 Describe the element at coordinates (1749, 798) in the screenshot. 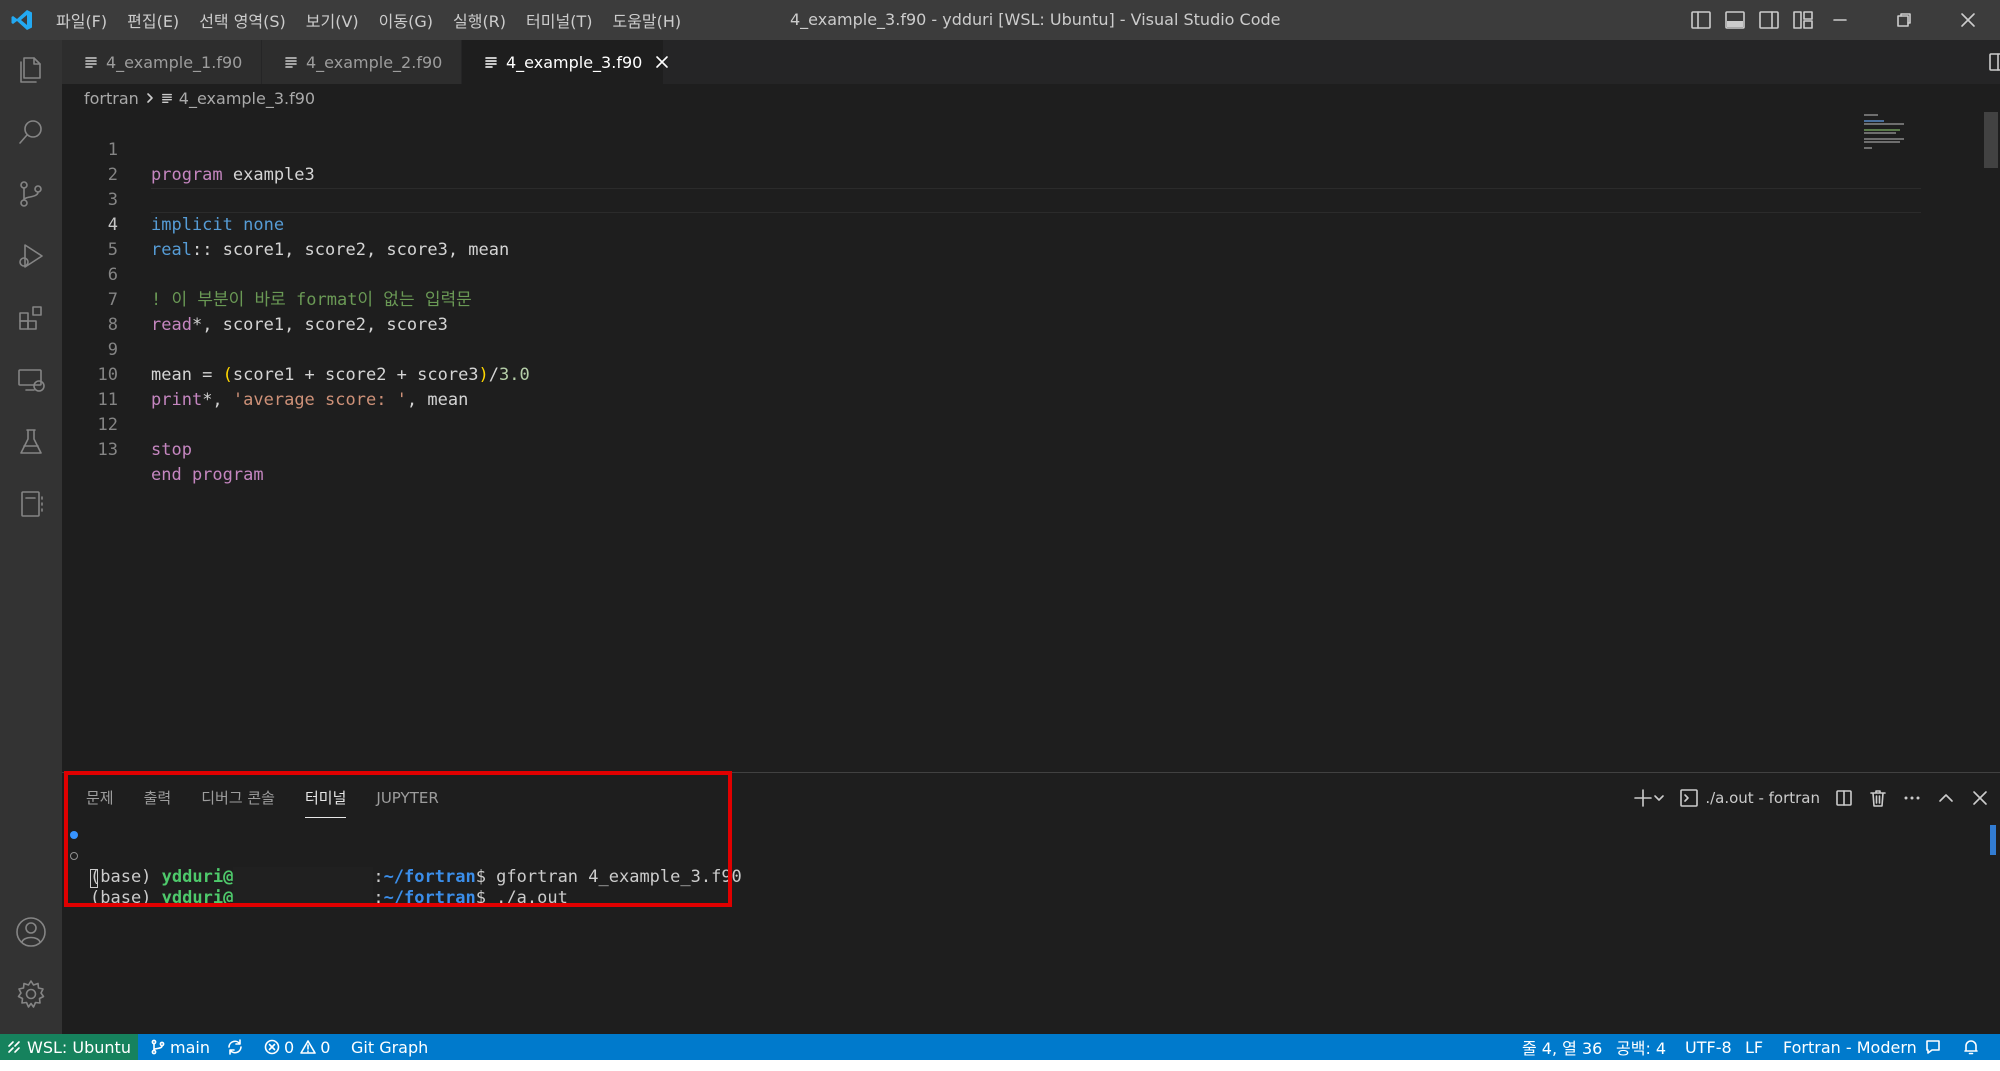

I see `terminal-selector: ./a.out - fortran` at that location.